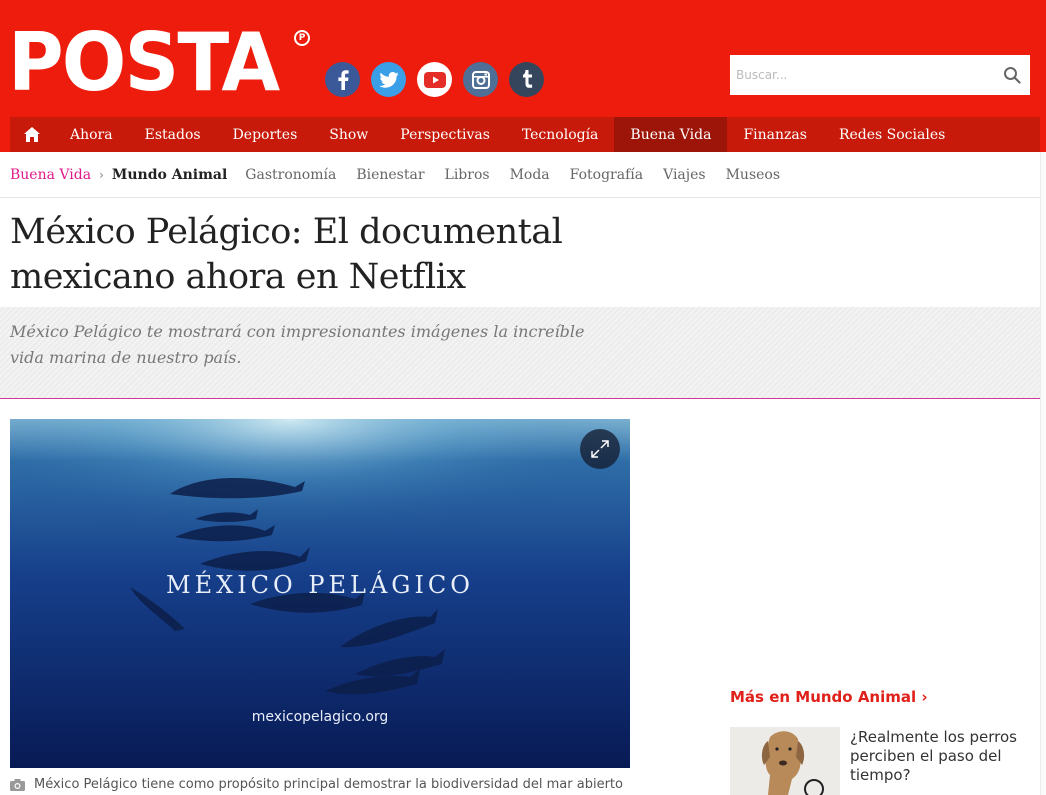 The width and height of the screenshot is (1046, 795). What do you see at coordinates (1043, 473) in the screenshot?
I see `page-scroll-edge` at bounding box center [1043, 473].